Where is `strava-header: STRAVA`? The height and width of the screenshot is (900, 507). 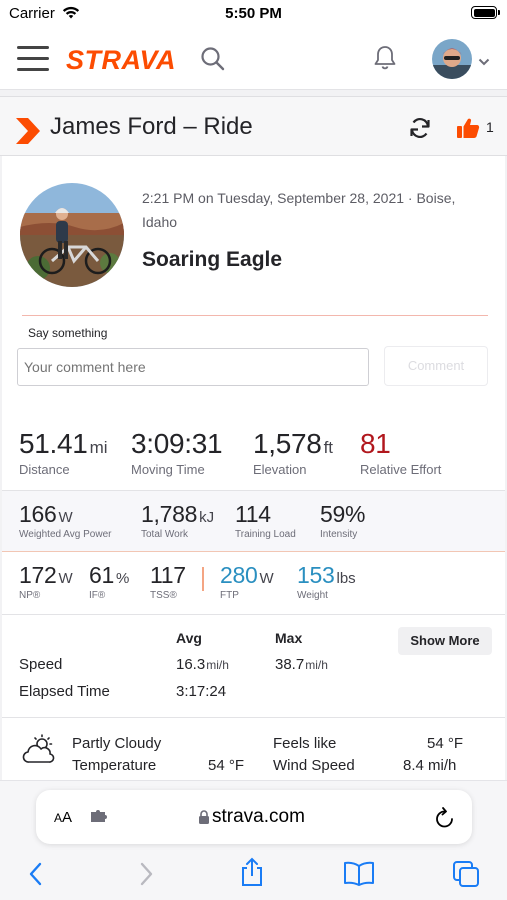 strava-header: STRAVA is located at coordinates (253, 59).